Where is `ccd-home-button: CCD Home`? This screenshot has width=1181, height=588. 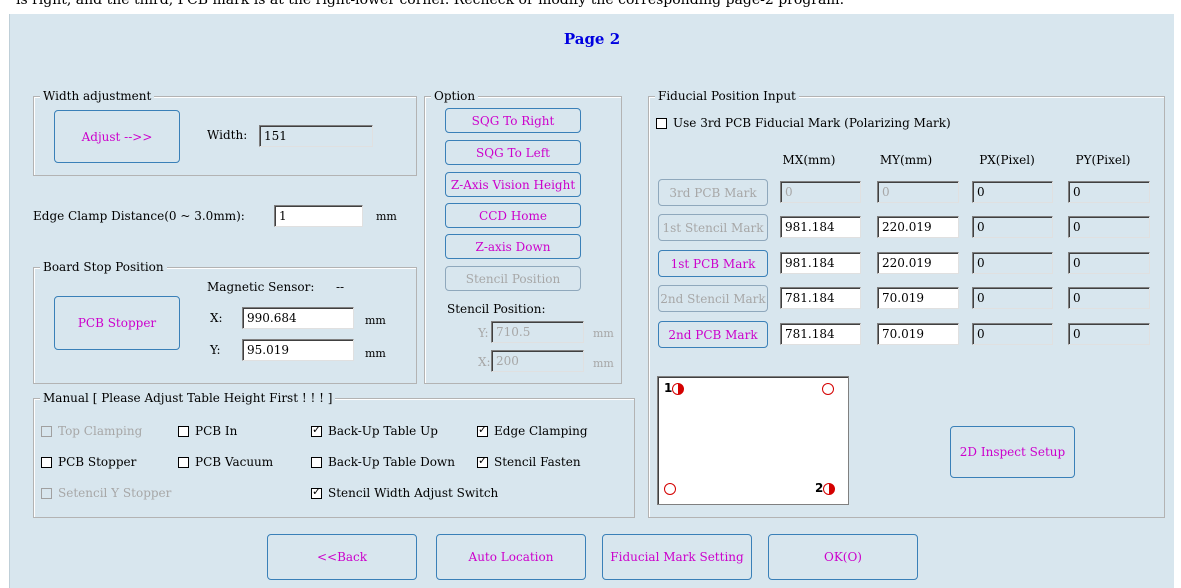
ccd-home-button: CCD Home is located at coordinates (513, 215).